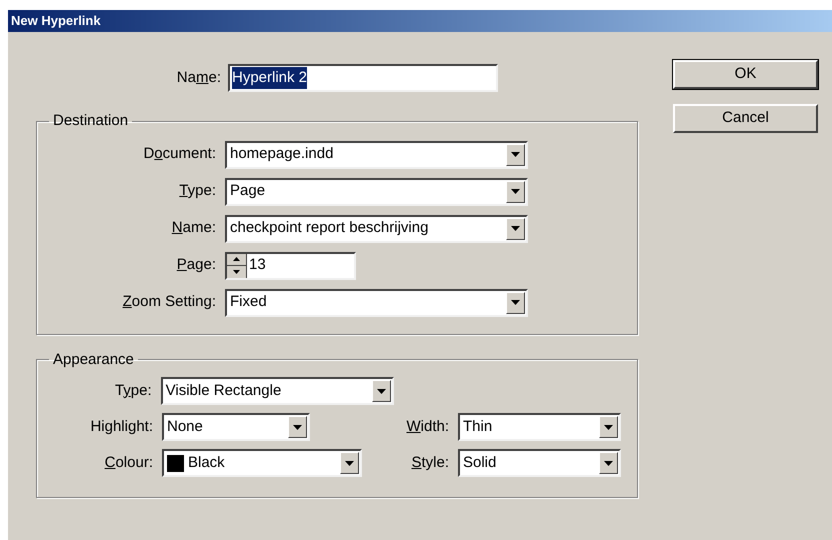  Describe the element at coordinates (179, 154) in the screenshot. I see `field-label: Document:` at that location.